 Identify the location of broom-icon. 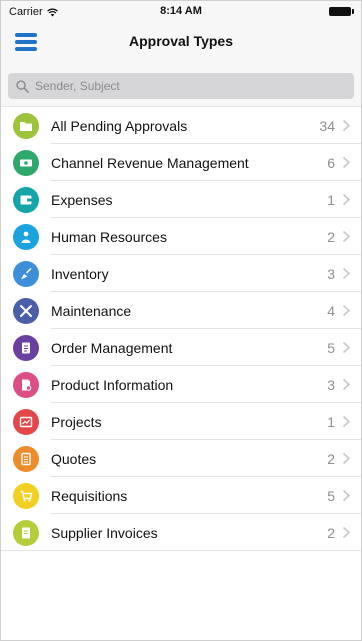
(26, 274).